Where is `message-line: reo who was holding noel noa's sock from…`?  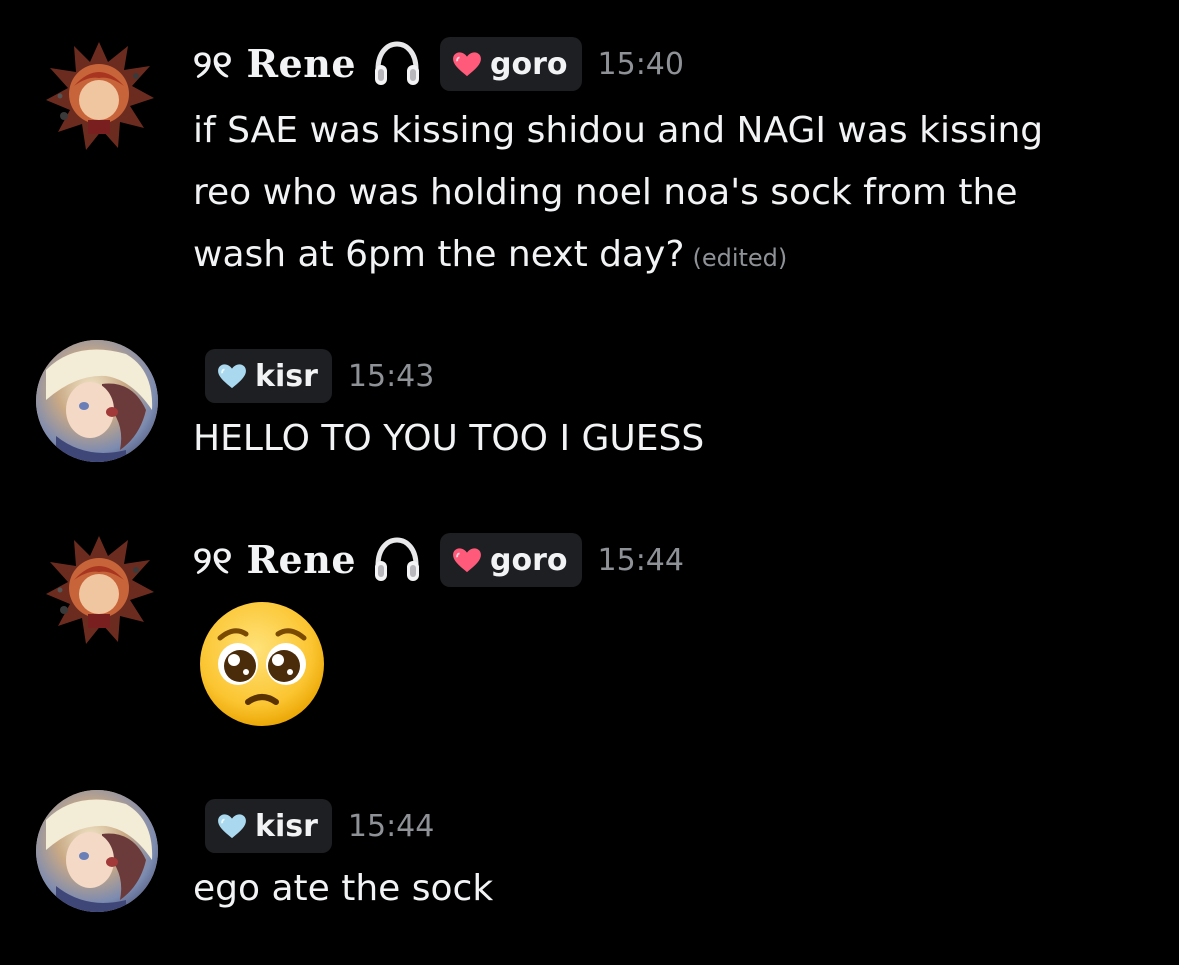 message-line: reo who was holding noel noa's sock from… is located at coordinates (605, 192).